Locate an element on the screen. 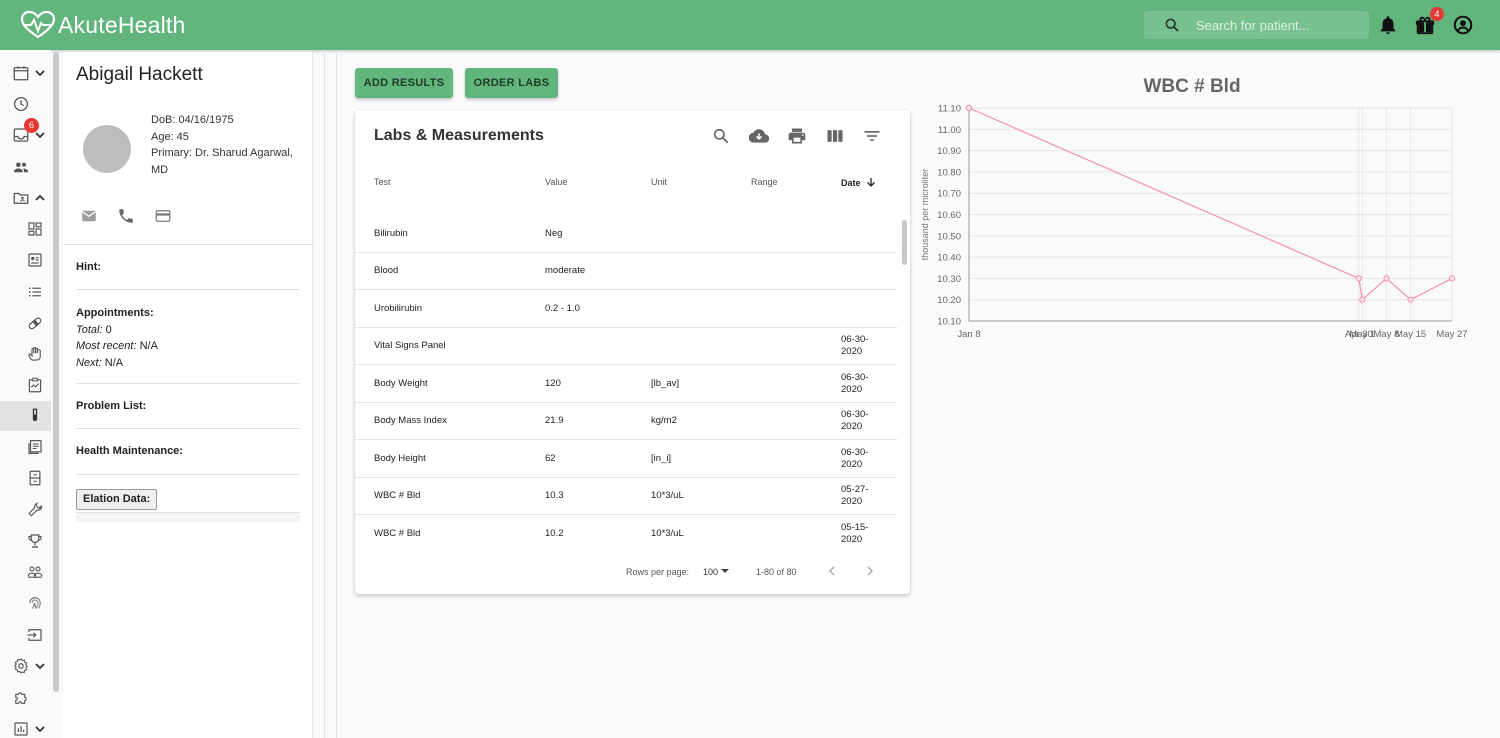 Image resolution: width=1500 pixels, height=738 pixels. search-icon is located at coordinates (721, 136).